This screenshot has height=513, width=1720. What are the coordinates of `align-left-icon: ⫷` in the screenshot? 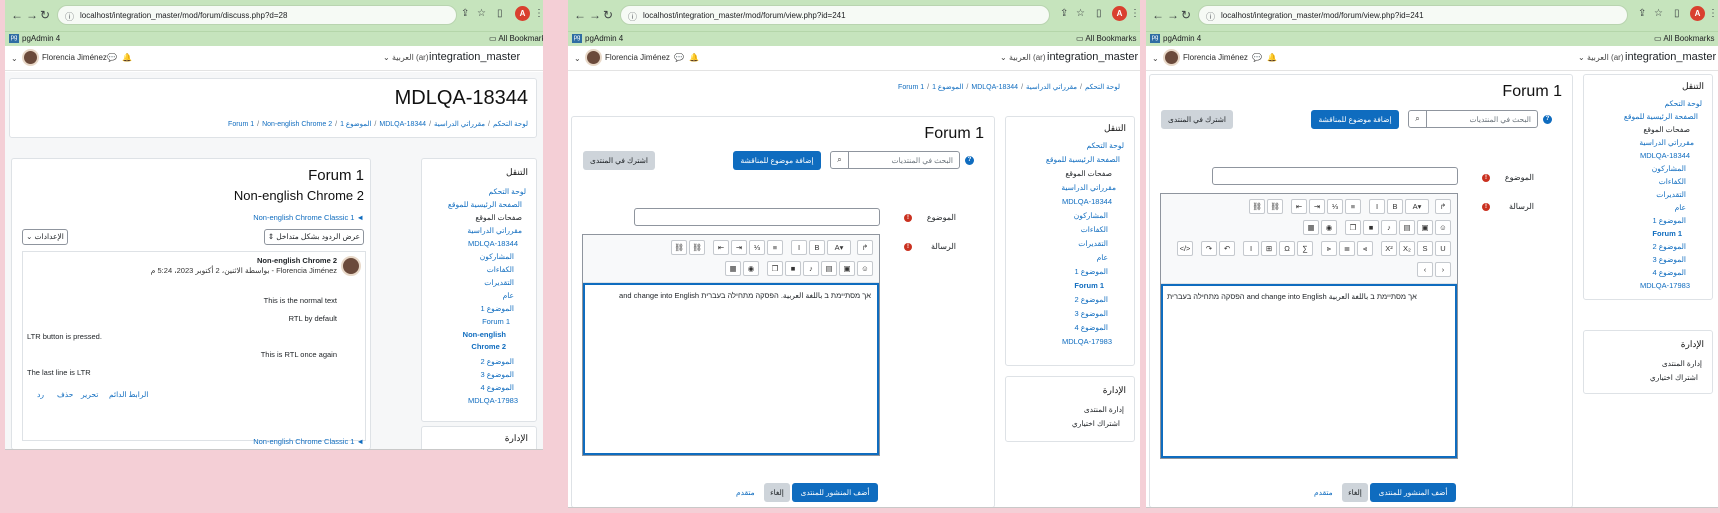 It's located at (1365, 248).